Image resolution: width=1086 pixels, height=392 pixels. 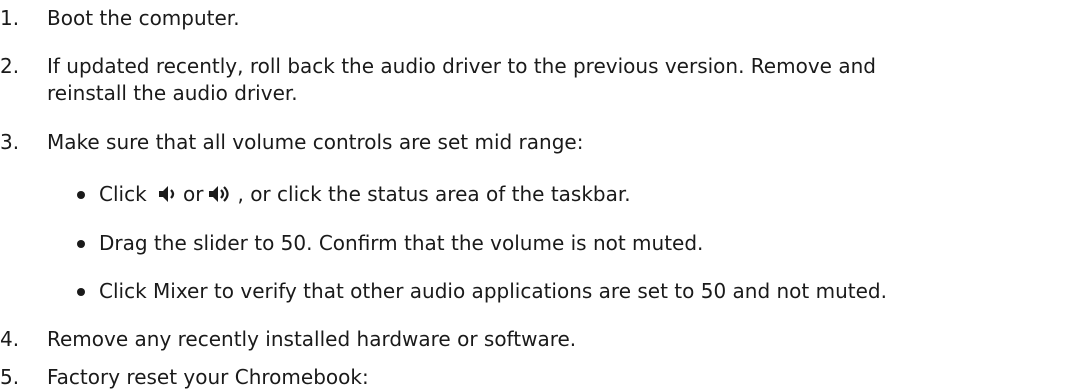 What do you see at coordinates (143, 18) in the screenshot?
I see `step-text: Boot the computer.` at bounding box center [143, 18].